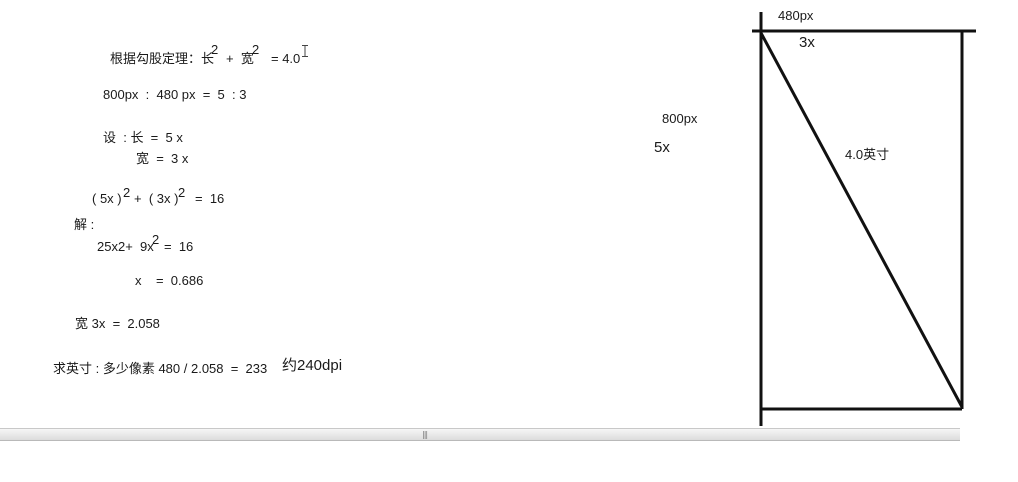  Describe the element at coordinates (169, 280) in the screenshot. I see `x-value: x = 0.686` at that location.